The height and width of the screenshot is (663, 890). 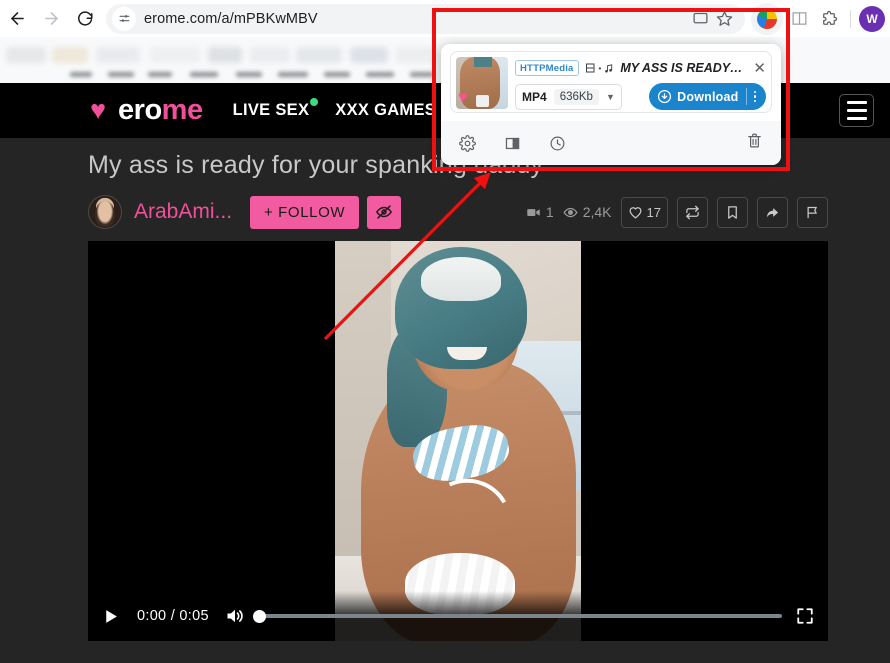 I want to click on source-badge: HTTPMedia, so click(x=547, y=68).